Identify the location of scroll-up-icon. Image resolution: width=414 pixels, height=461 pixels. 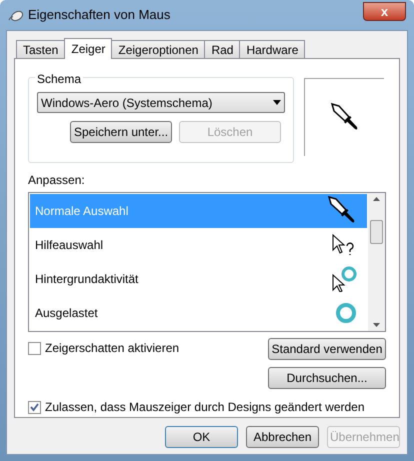
(376, 199).